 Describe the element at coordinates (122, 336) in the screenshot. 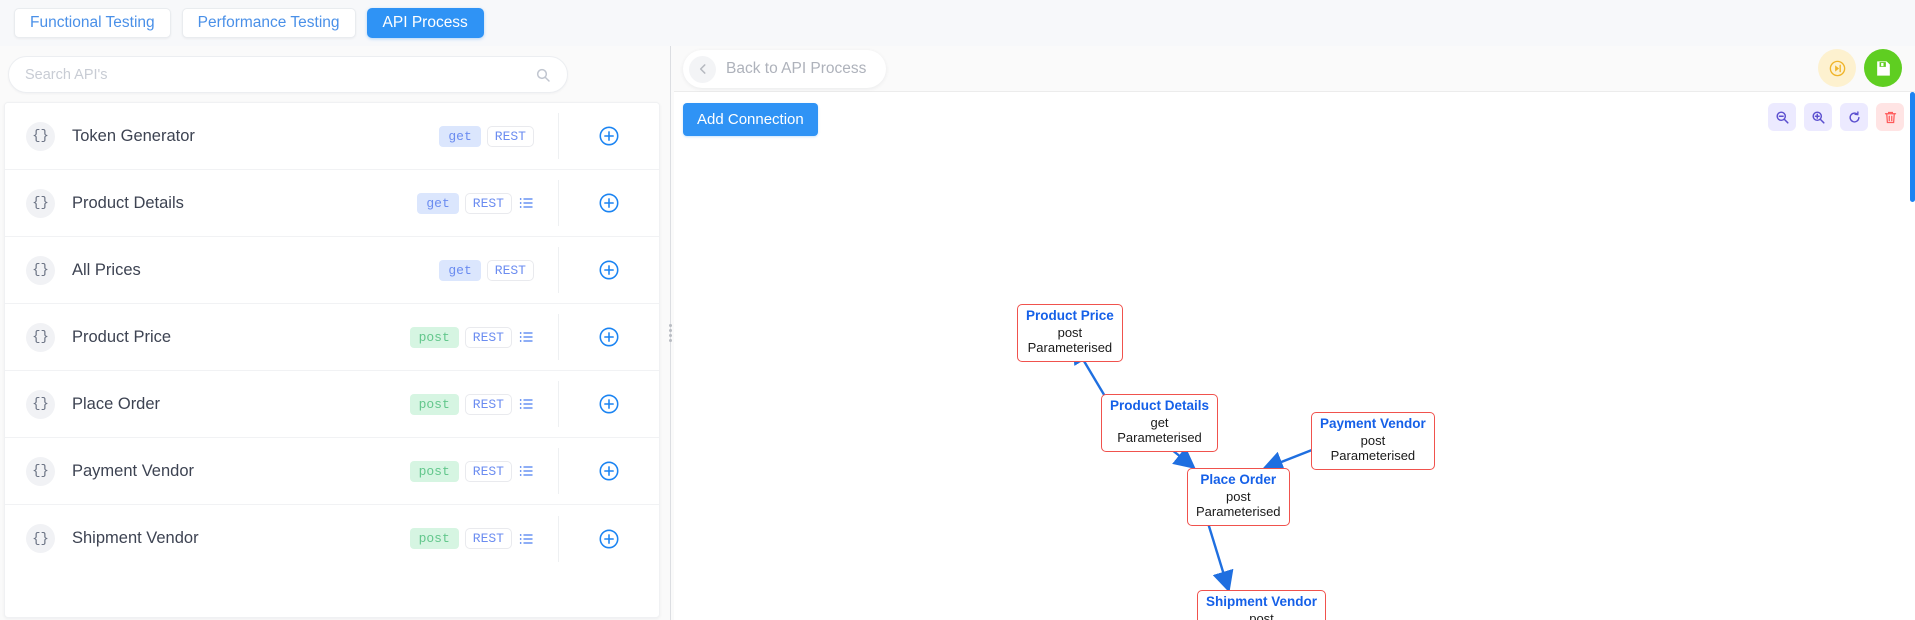

I see `api-name: Product Price` at that location.